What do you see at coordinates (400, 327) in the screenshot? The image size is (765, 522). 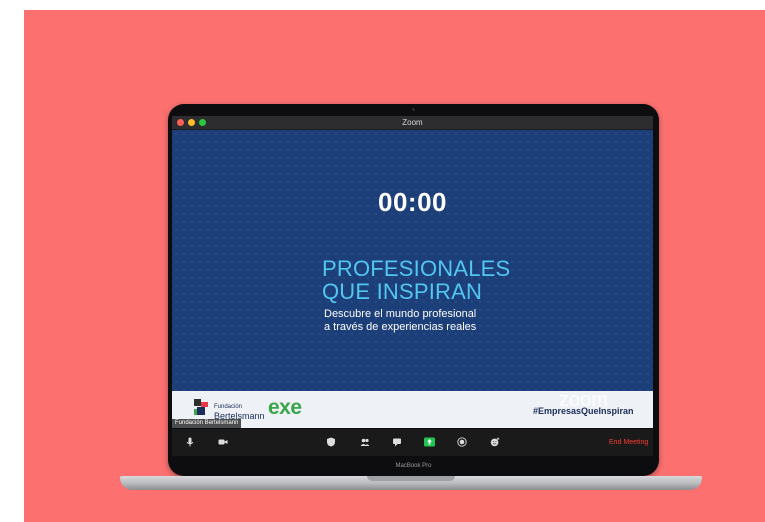 I see `subtitle-line-2: a través de experiencias reales` at bounding box center [400, 327].